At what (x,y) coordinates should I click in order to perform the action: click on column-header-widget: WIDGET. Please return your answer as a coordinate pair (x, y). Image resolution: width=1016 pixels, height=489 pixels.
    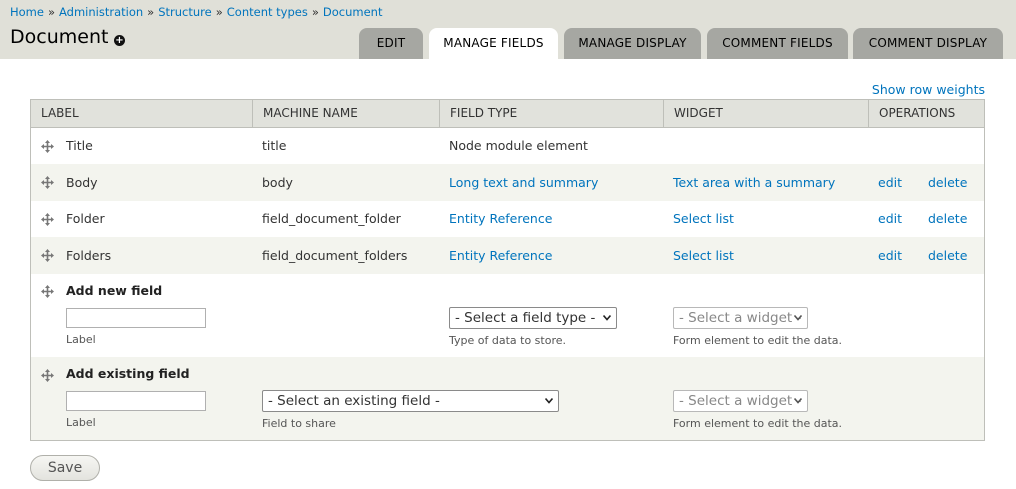
    Looking at the image, I should click on (765, 113).